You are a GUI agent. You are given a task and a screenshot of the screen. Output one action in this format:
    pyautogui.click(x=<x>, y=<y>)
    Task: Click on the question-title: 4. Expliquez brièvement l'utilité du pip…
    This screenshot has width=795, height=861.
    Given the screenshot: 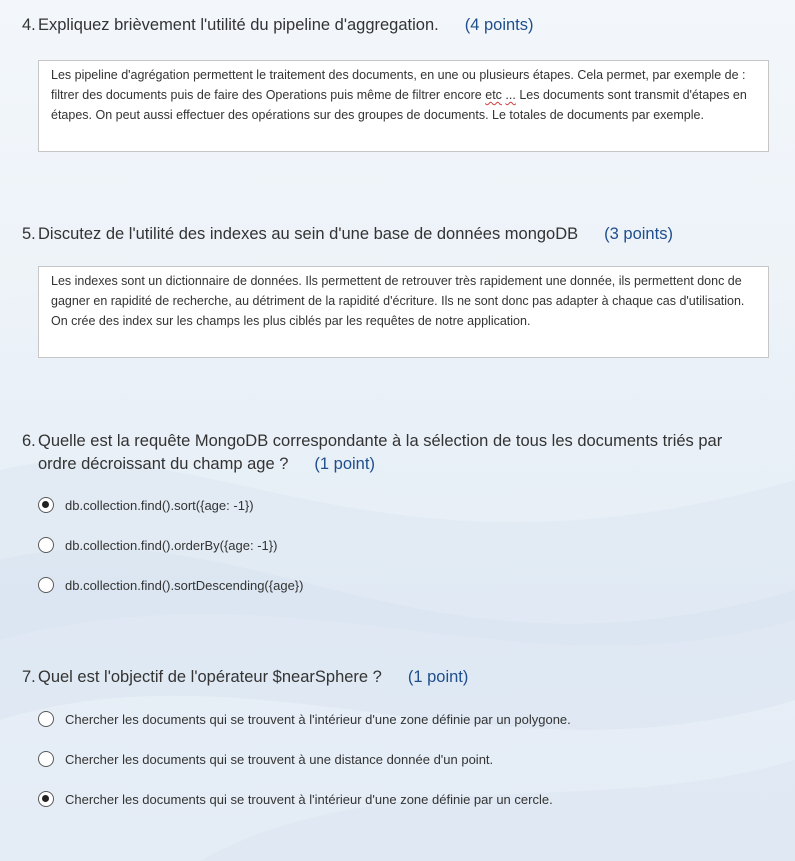 What is the action you would take?
    pyautogui.click(x=392, y=25)
    